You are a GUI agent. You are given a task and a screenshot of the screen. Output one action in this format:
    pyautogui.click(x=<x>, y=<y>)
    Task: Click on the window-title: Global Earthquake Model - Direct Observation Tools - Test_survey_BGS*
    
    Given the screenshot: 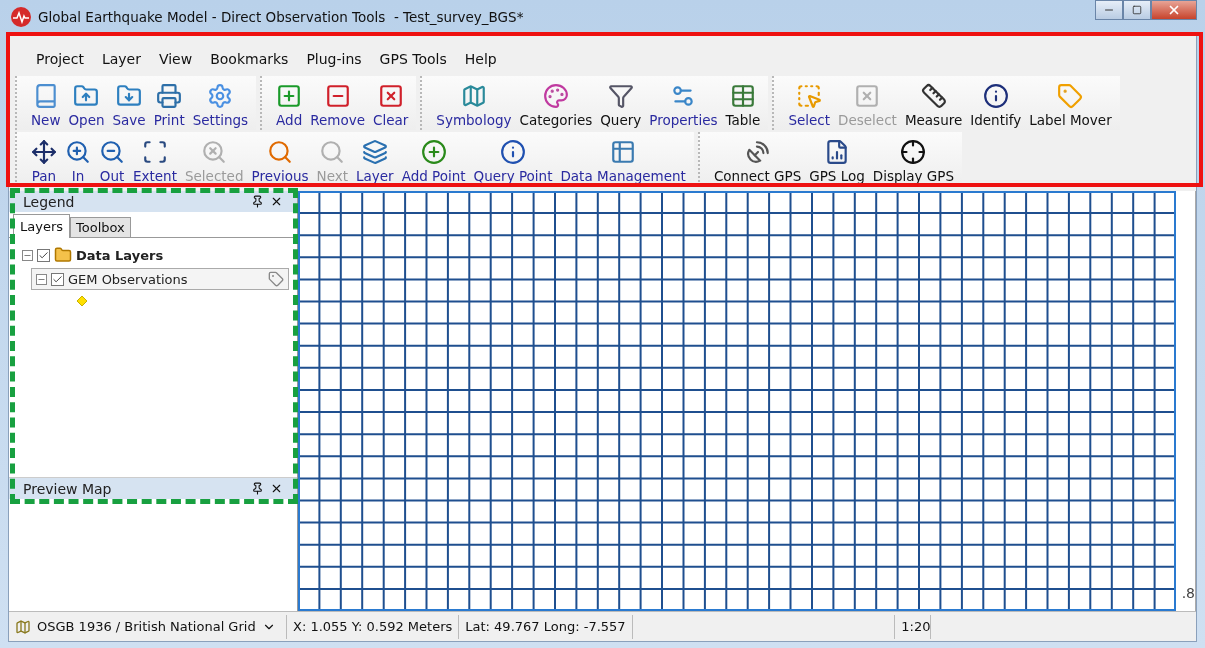 What is the action you would take?
    pyautogui.click(x=281, y=16)
    